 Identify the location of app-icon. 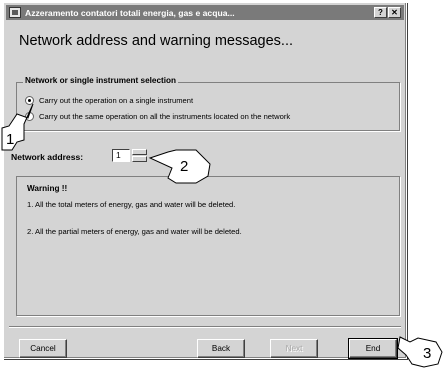
(15, 12).